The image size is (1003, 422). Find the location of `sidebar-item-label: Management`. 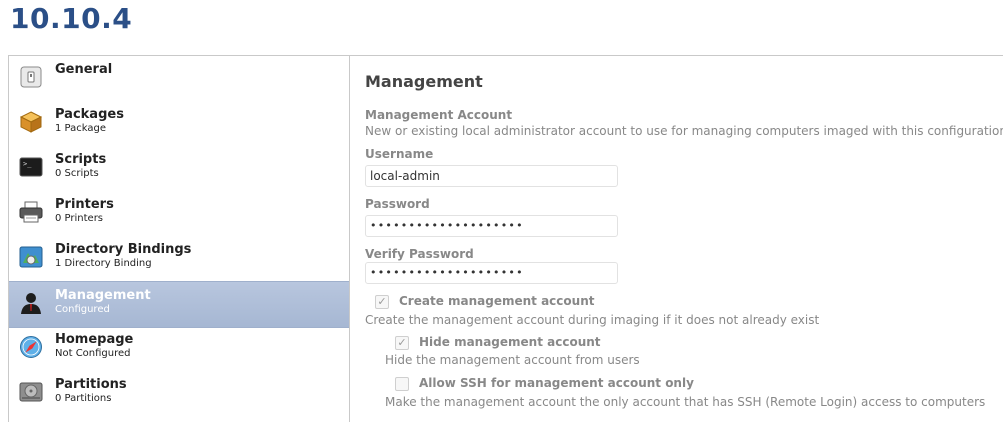

sidebar-item-label: Management is located at coordinates (103, 295).